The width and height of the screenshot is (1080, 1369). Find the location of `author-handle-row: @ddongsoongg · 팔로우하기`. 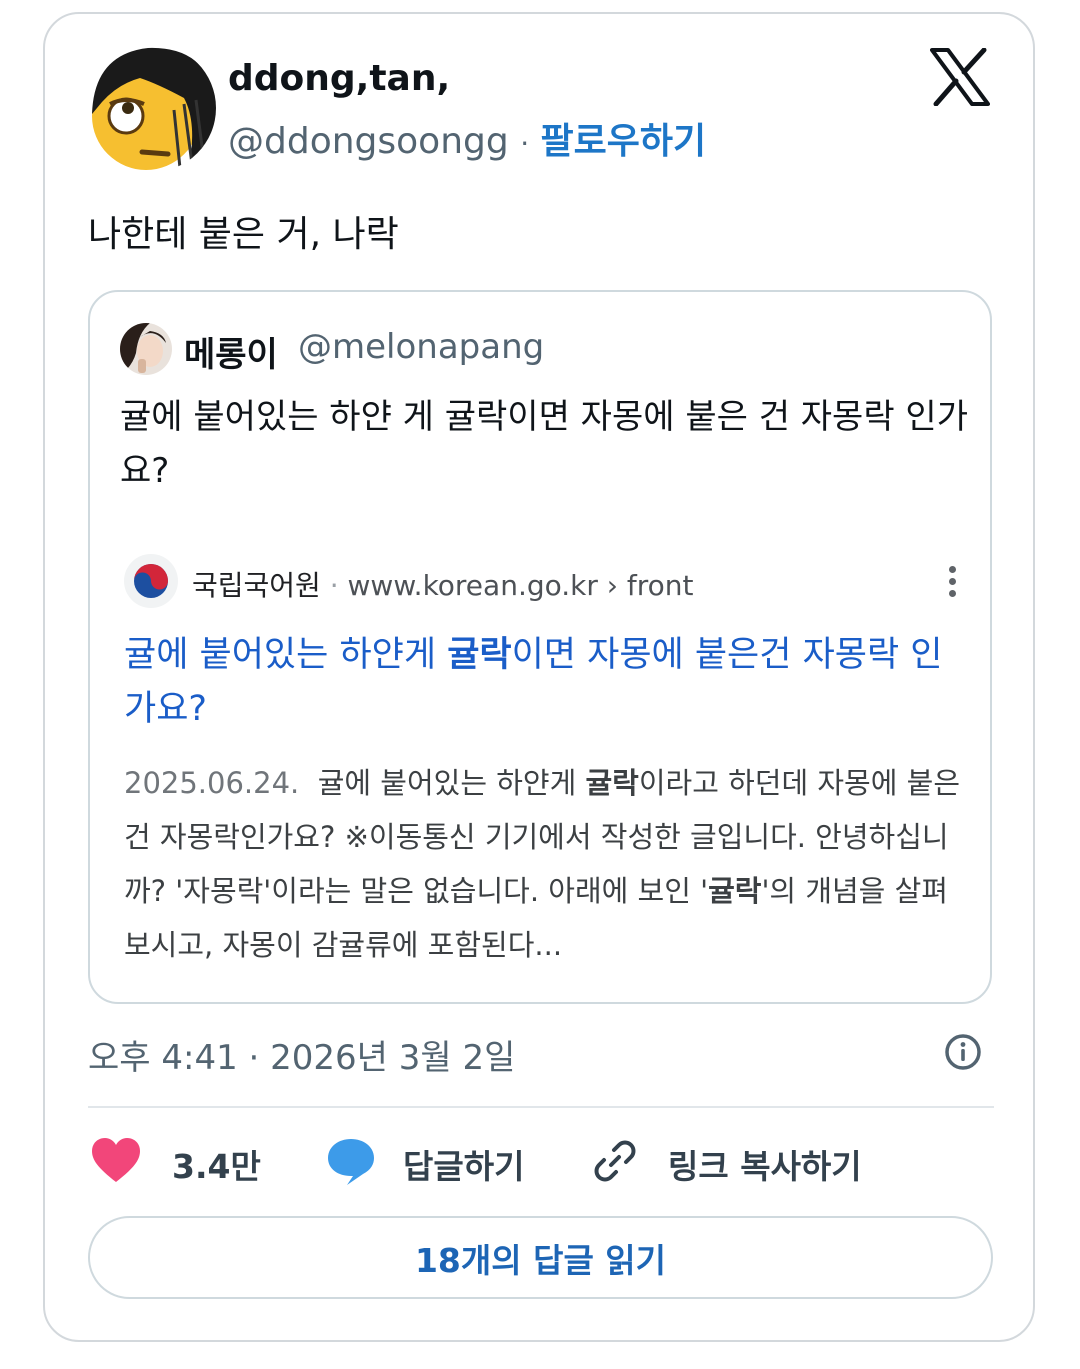

author-handle-row: @ddongsoongg · 팔로우하기 is located at coordinates (467, 138).